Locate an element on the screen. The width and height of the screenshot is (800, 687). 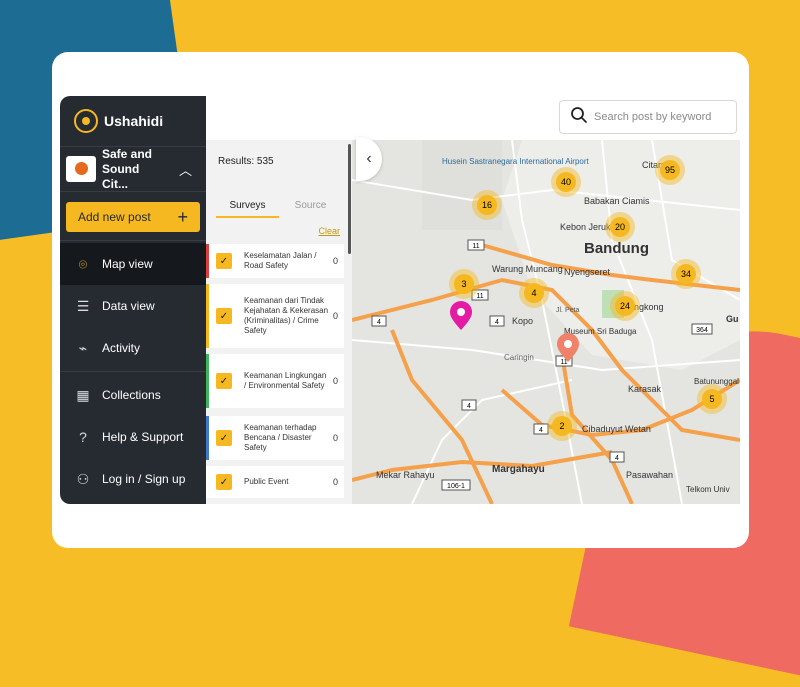
panel-scrollbar is located at coordinates (349, 199).